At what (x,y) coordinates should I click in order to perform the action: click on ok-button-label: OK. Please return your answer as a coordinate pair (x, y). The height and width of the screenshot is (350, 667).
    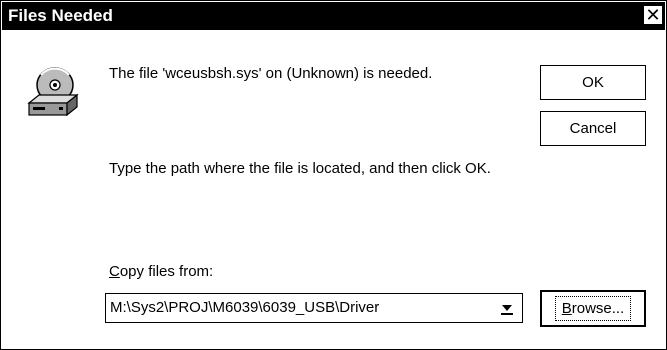
    Looking at the image, I should click on (593, 82).